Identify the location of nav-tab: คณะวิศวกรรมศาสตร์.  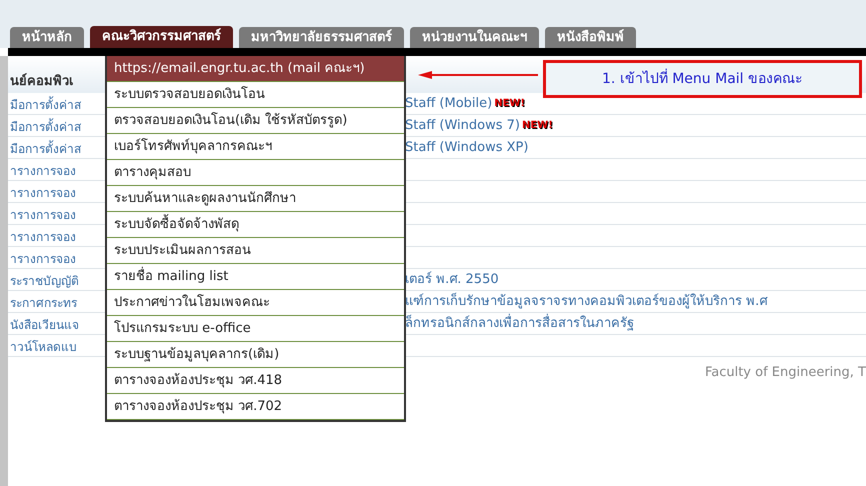
(161, 37).